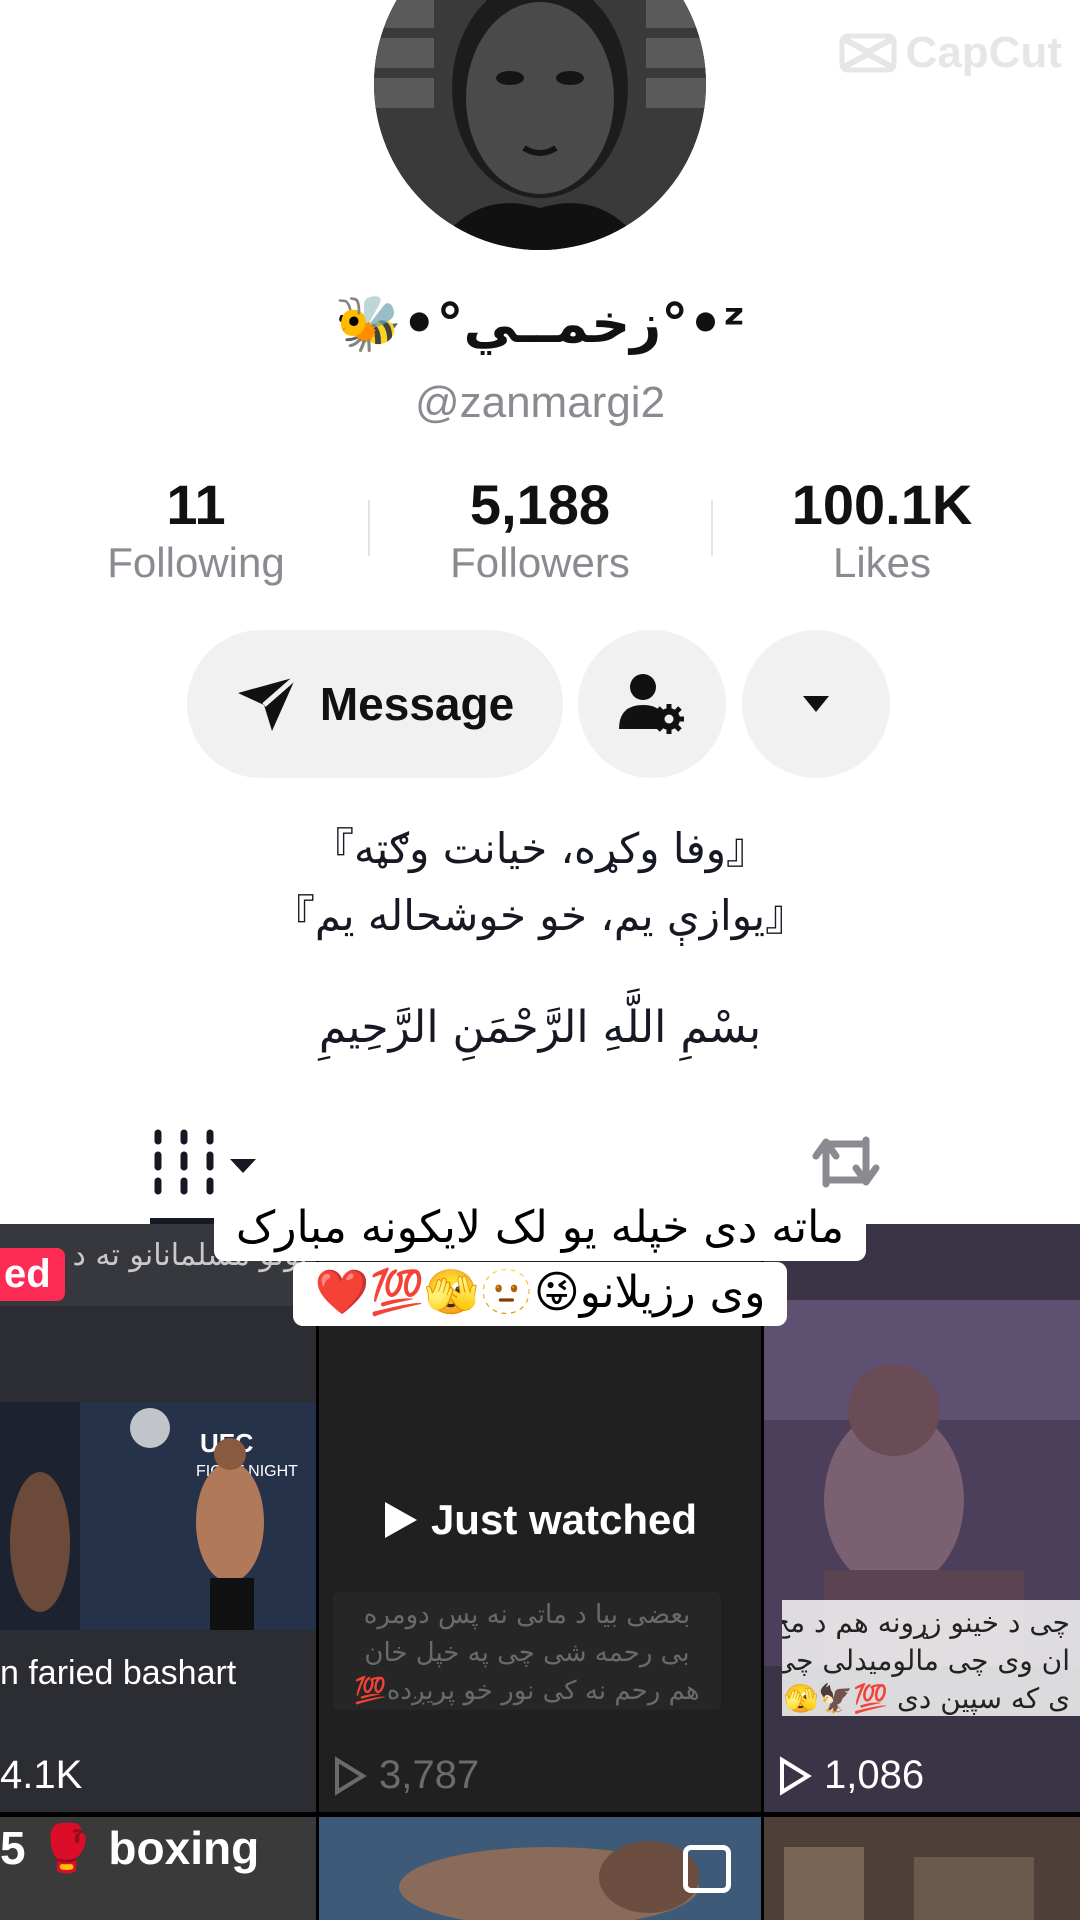 This screenshot has height=1920, width=1080. I want to click on view-count: 1,086, so click(851, 1775).